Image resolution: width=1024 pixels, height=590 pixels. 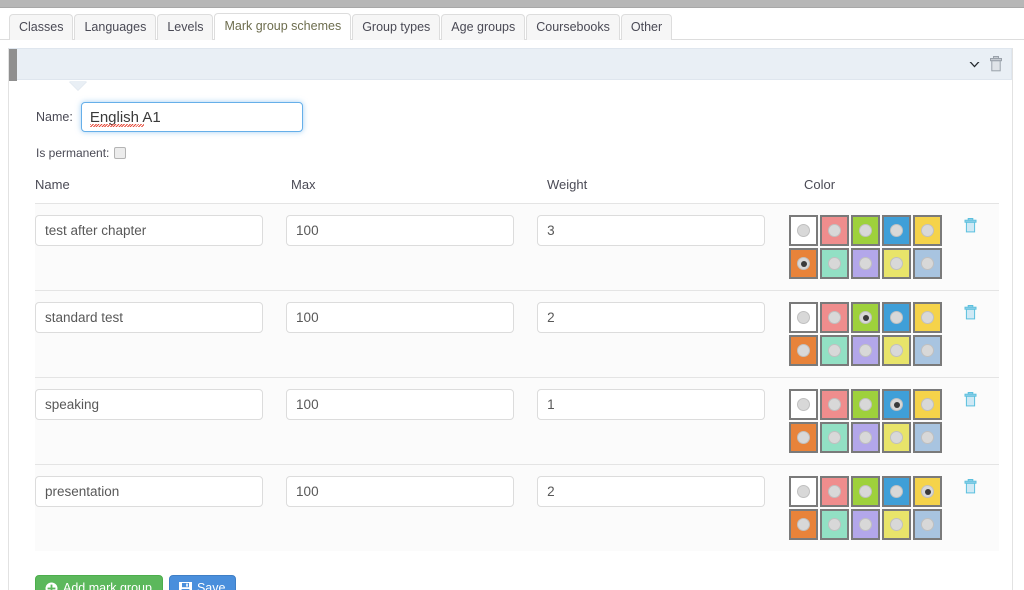 I want to click on panel-drag-handle, so click(x=13, y=65).